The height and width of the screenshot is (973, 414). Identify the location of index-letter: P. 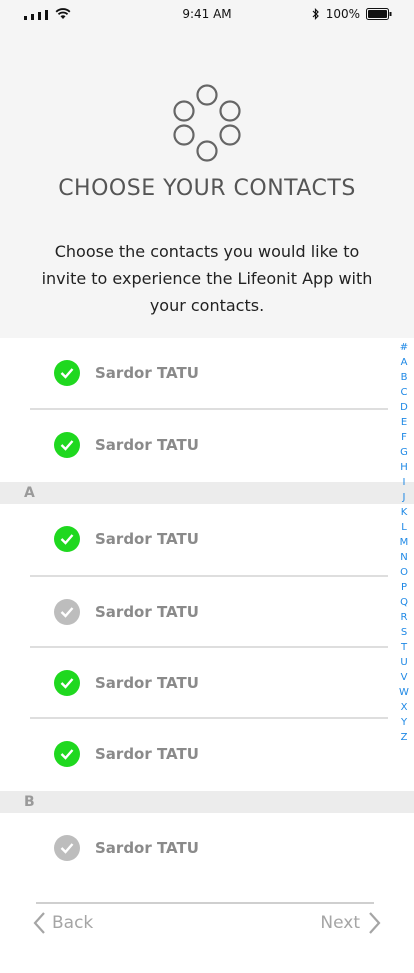
(404, 587).